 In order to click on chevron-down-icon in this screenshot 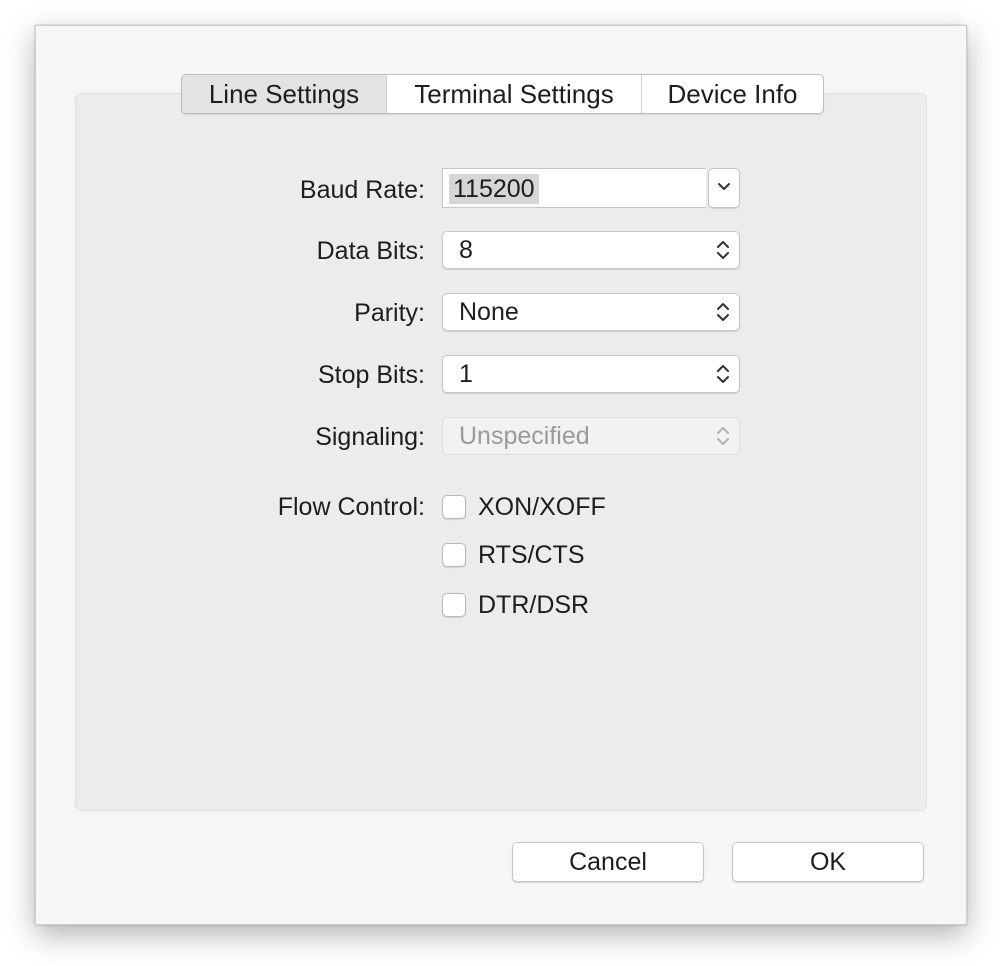, I will do `click(724, 186)`.